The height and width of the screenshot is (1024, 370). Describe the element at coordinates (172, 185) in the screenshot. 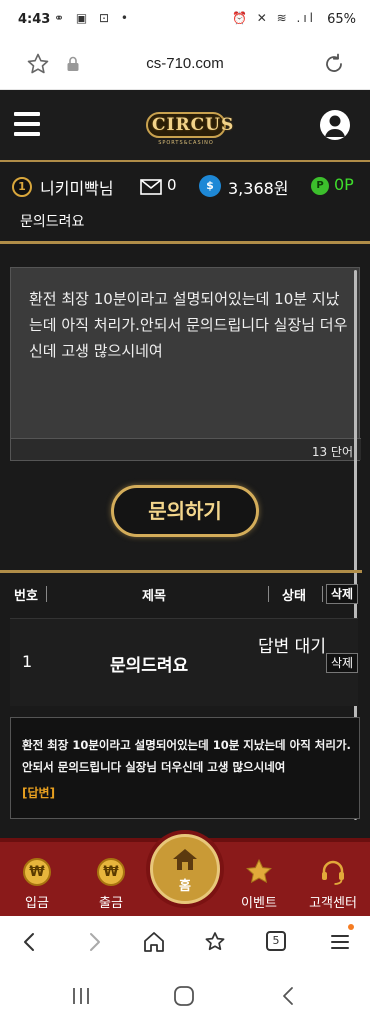

I see `mail-count: 0` at that location.